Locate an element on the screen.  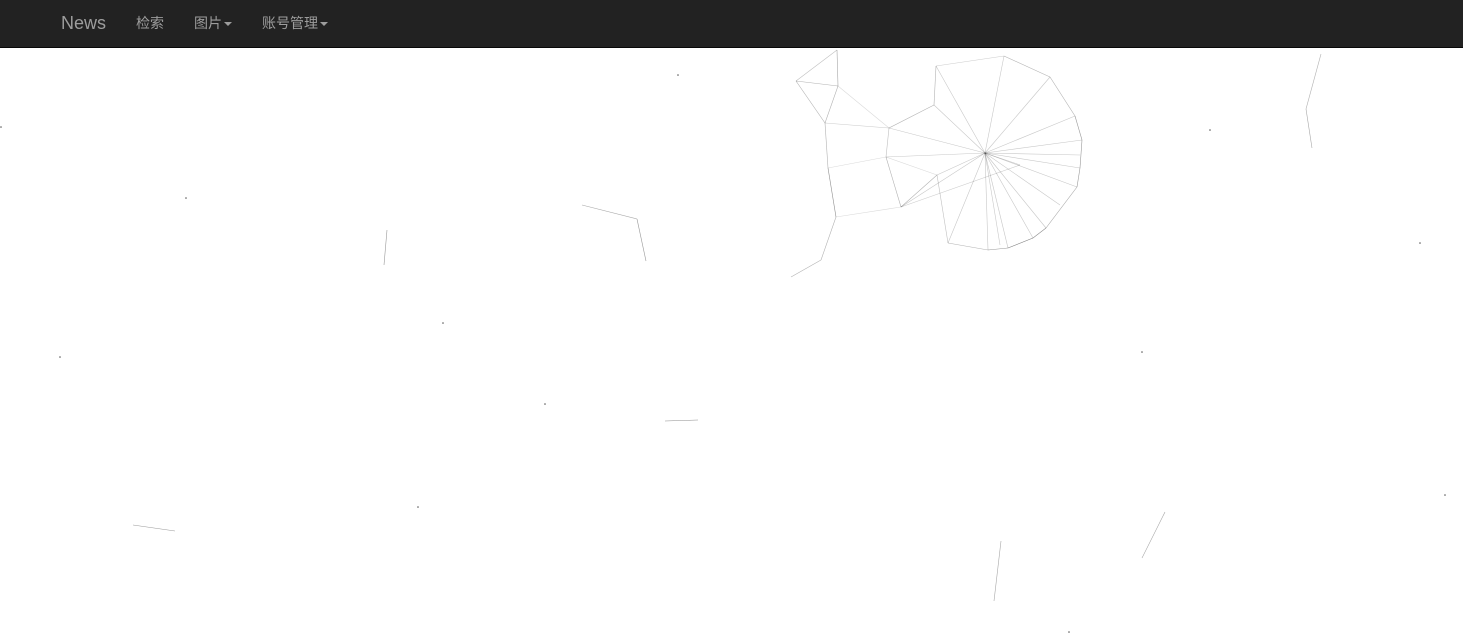
nav-item-account-dropdown: 账号管理 is located at coordinates (295, 24).